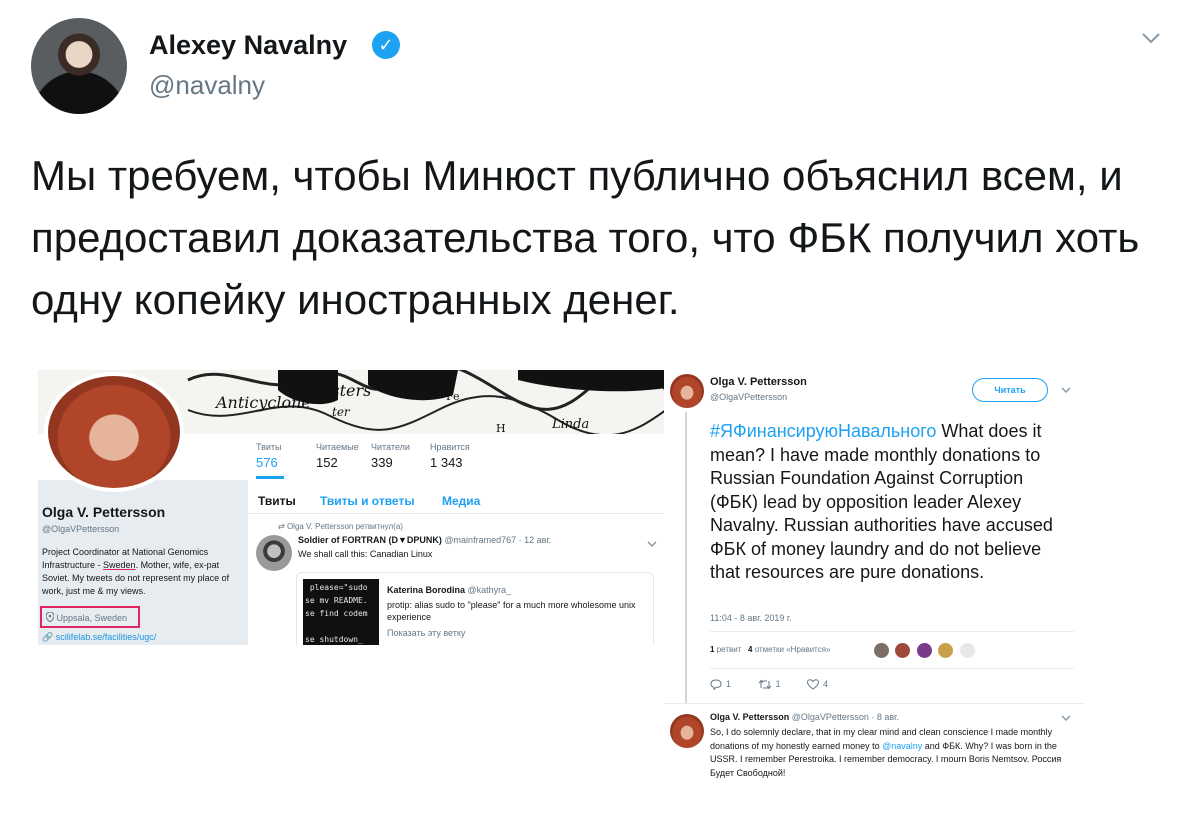 The height and width of the screenshot is (820, 1184). What do you see at coordinates (748, 397) in the screenshot?
I see `tweet-author-handle: @OlgaVPettersson` at bounding box center [748, 397].